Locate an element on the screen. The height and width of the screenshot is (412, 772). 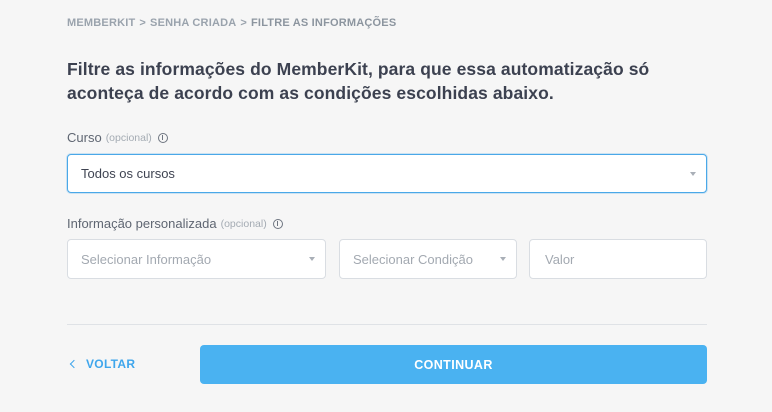
breadcrumb-item-current: FILTRE AS INFORMAÇÕES is located at coordinates (324, 23).